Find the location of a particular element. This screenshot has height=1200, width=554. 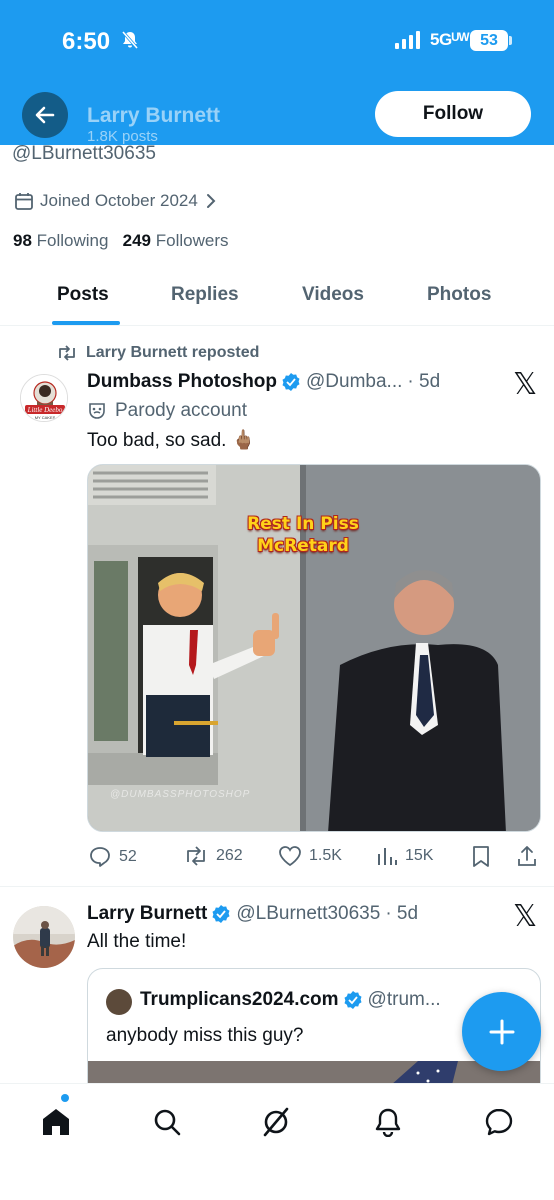

repost-indicator: Larry Burnett reposted is located at coordinates (157, 353).